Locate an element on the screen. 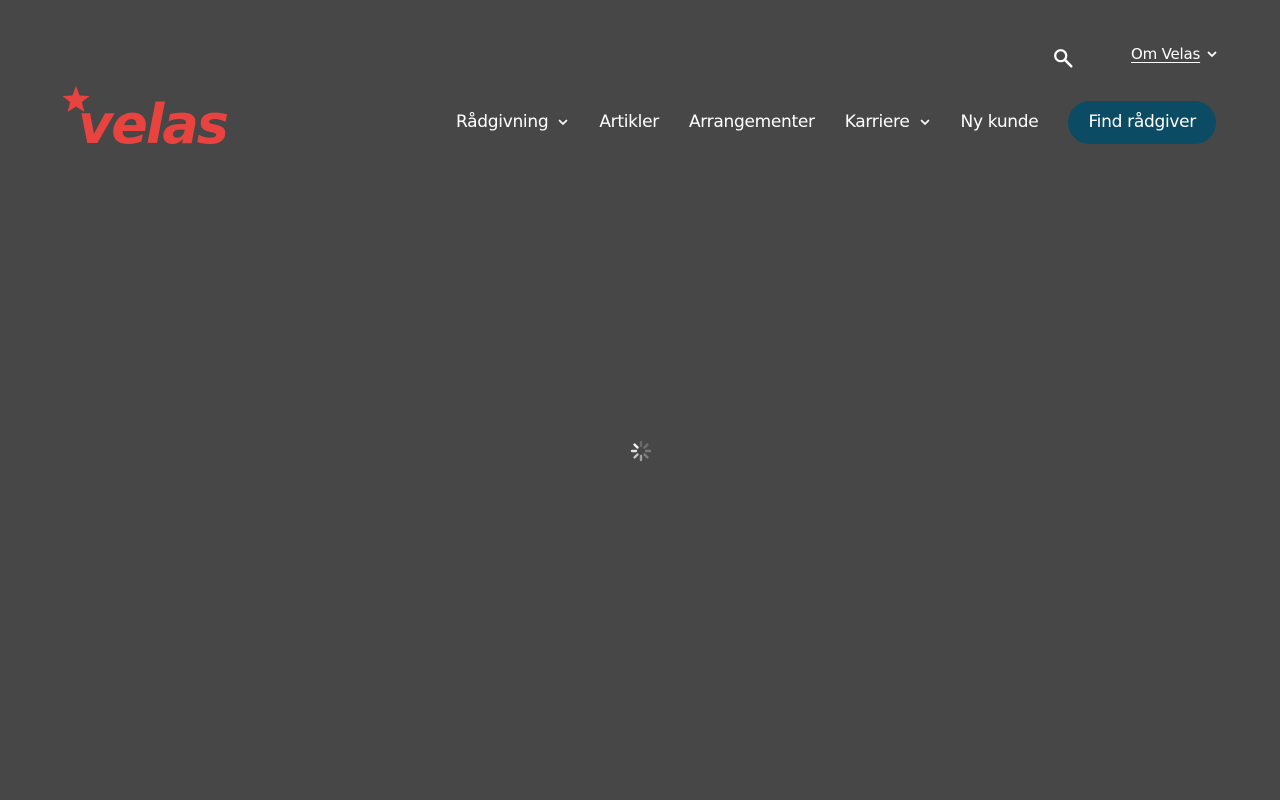 The height and width of the screenshot is (800, 1280). nav-item-ny-kunde: Ny kunde is located at coordinates (1000, 122).